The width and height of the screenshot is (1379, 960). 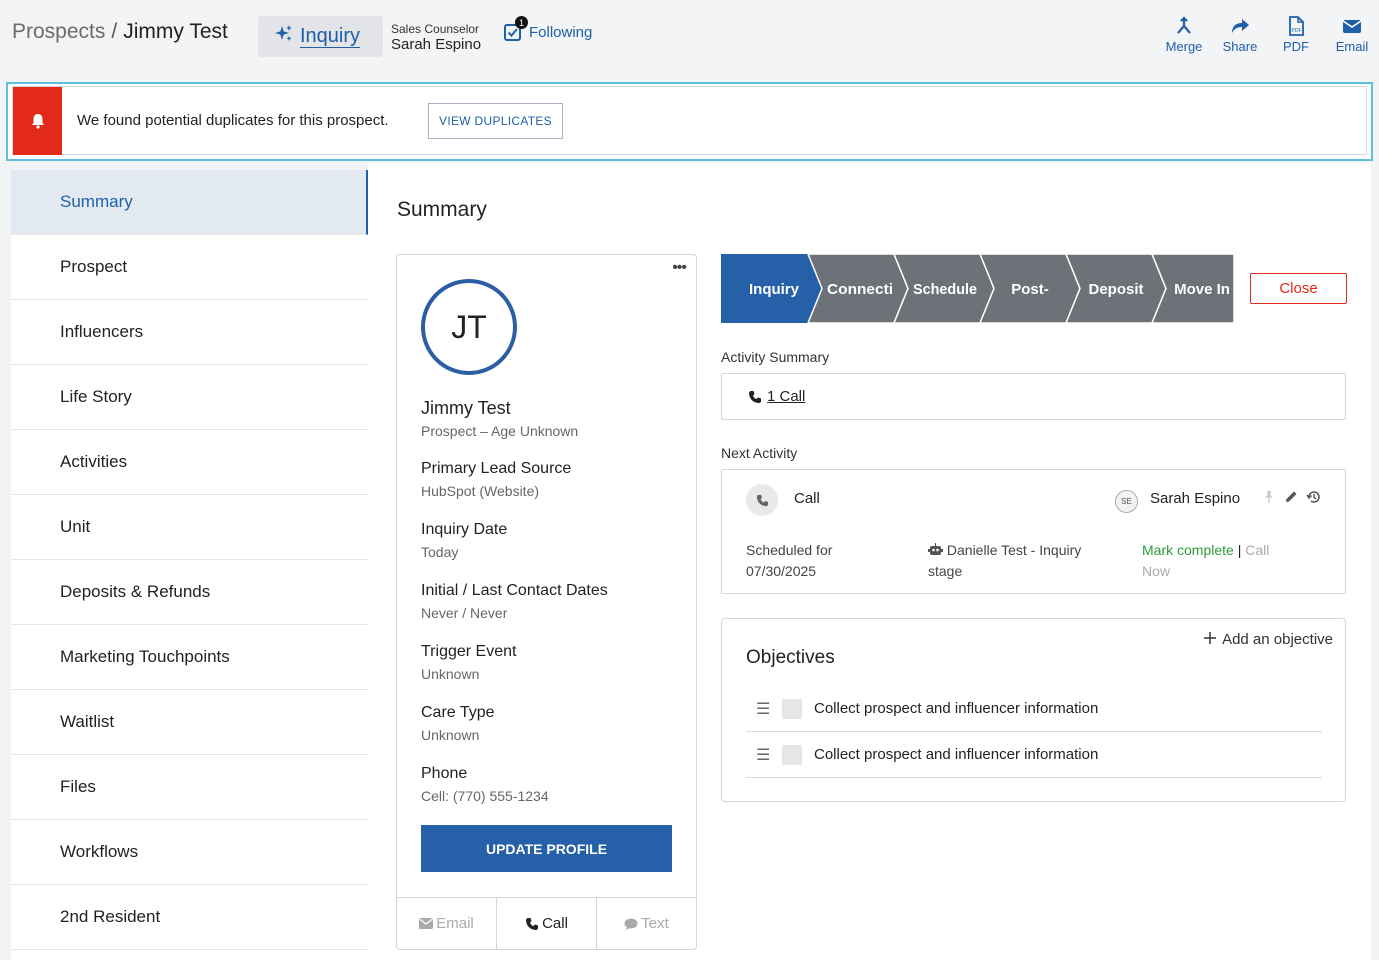 I want to click on stage-label-deposit: Deposit, so click(x=1115, y=289).